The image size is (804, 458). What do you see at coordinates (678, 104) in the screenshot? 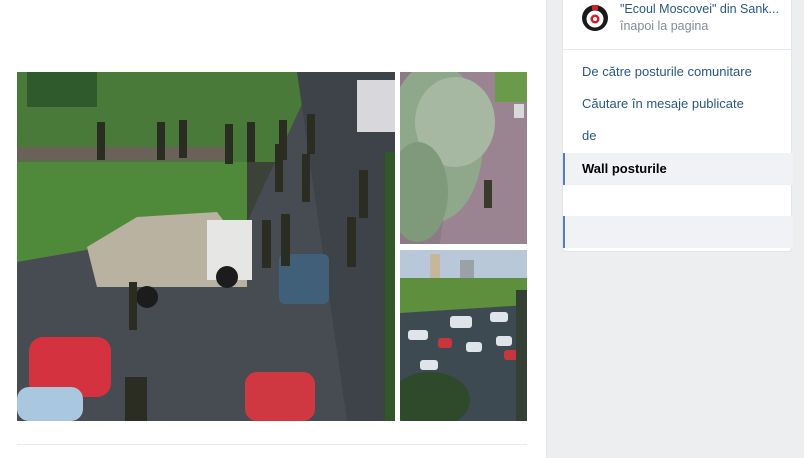
I see `sidebar-item-search-posts: Căutare în mesaje publicate` at bounding box center [678, 104].